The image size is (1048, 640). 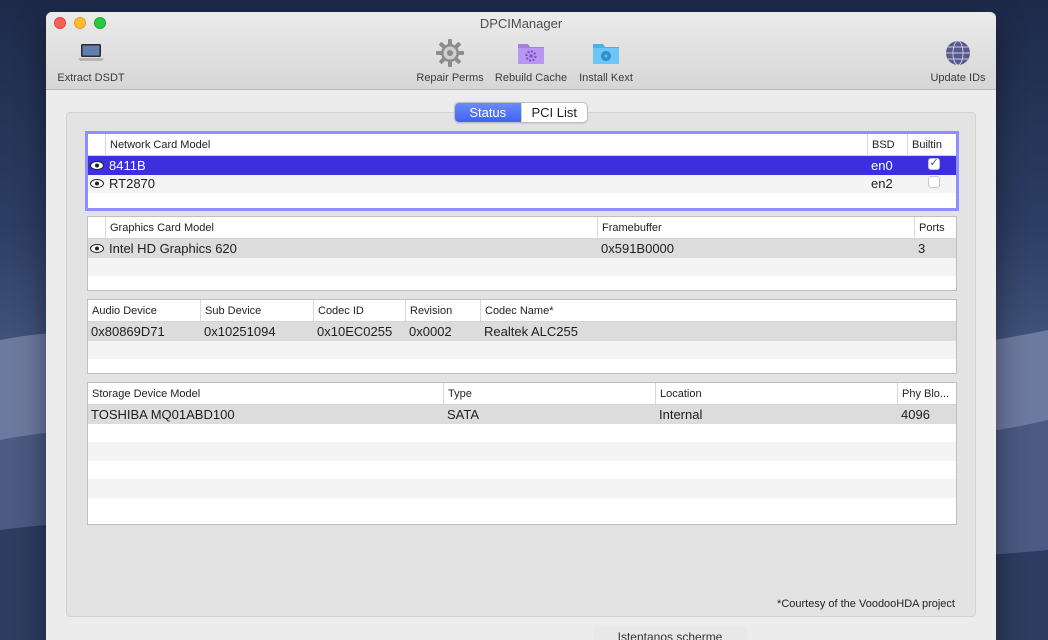 I want to click on update-ids-button: Update IDs, so click(x=958, y=61).